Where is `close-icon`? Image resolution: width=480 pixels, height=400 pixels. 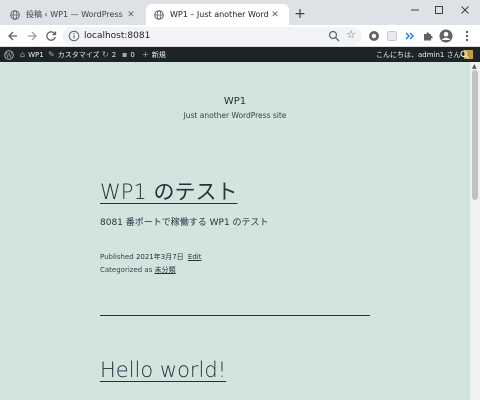
close-icon is located at coordinates (465, 10).